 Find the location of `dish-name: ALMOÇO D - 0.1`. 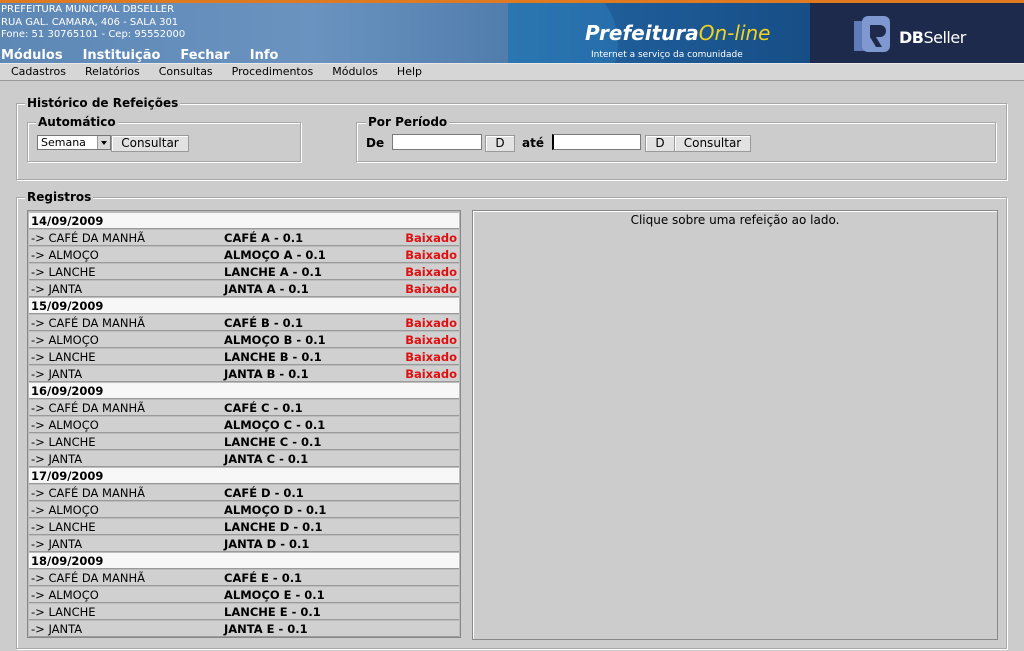

dish-name: ALMOÇO D - 0.1 is located at coordinates (275, 510).